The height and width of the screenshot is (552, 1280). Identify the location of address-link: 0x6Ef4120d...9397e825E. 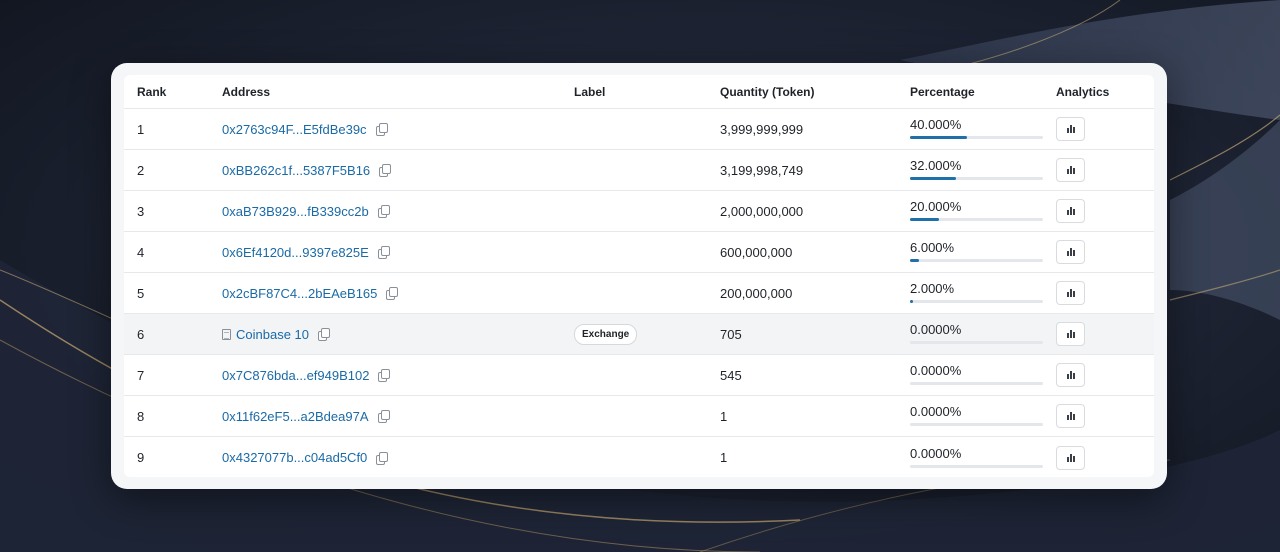
(295, 252).